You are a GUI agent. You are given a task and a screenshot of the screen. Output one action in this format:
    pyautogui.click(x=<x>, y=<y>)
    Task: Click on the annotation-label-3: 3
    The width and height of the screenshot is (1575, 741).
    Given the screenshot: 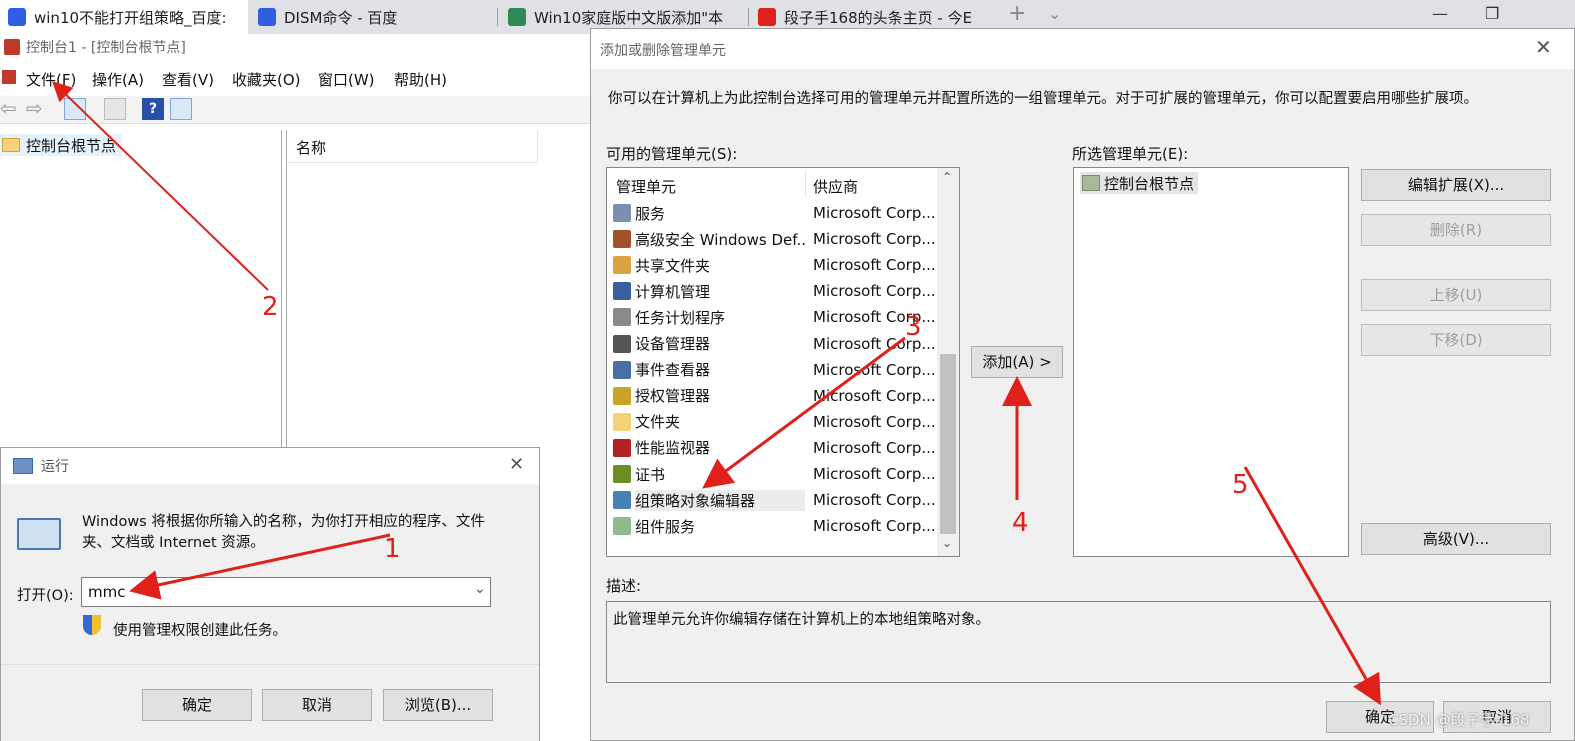 What is the action you would take?
    pyautogui.click(x=913, y=327)
    